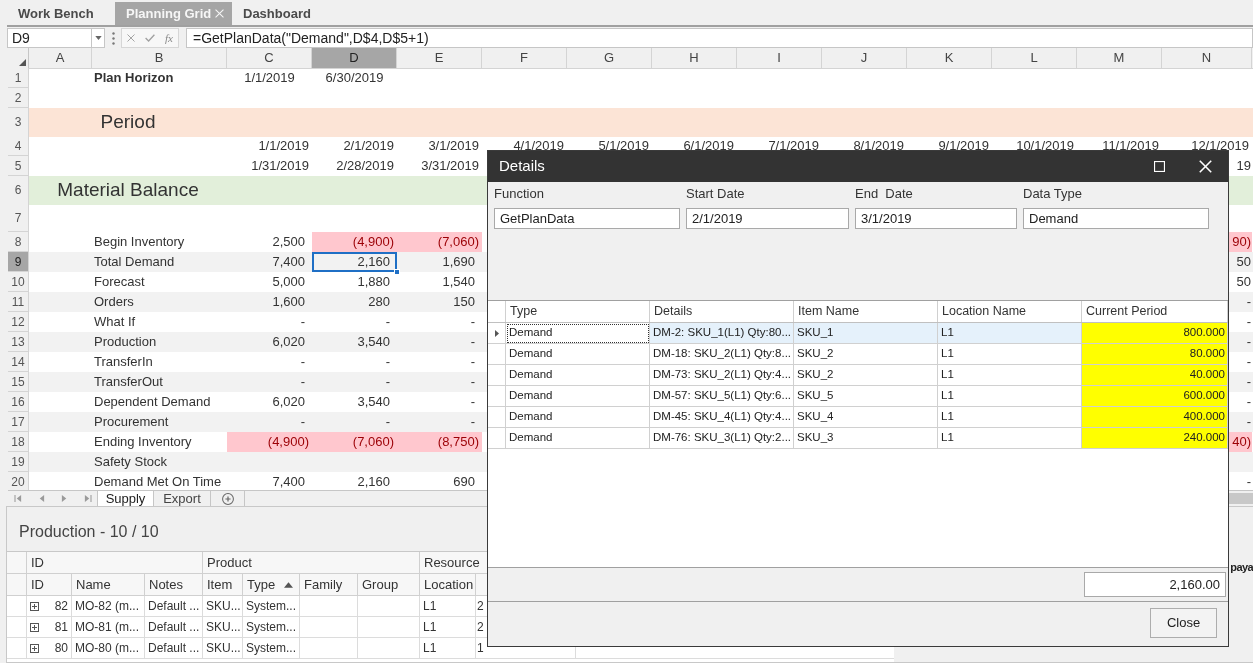 The image size is (1253, 663). What do you see at coordinates (609, 58) in the screenshot?
I see `column-header: G` at bounding box center [609, 58].